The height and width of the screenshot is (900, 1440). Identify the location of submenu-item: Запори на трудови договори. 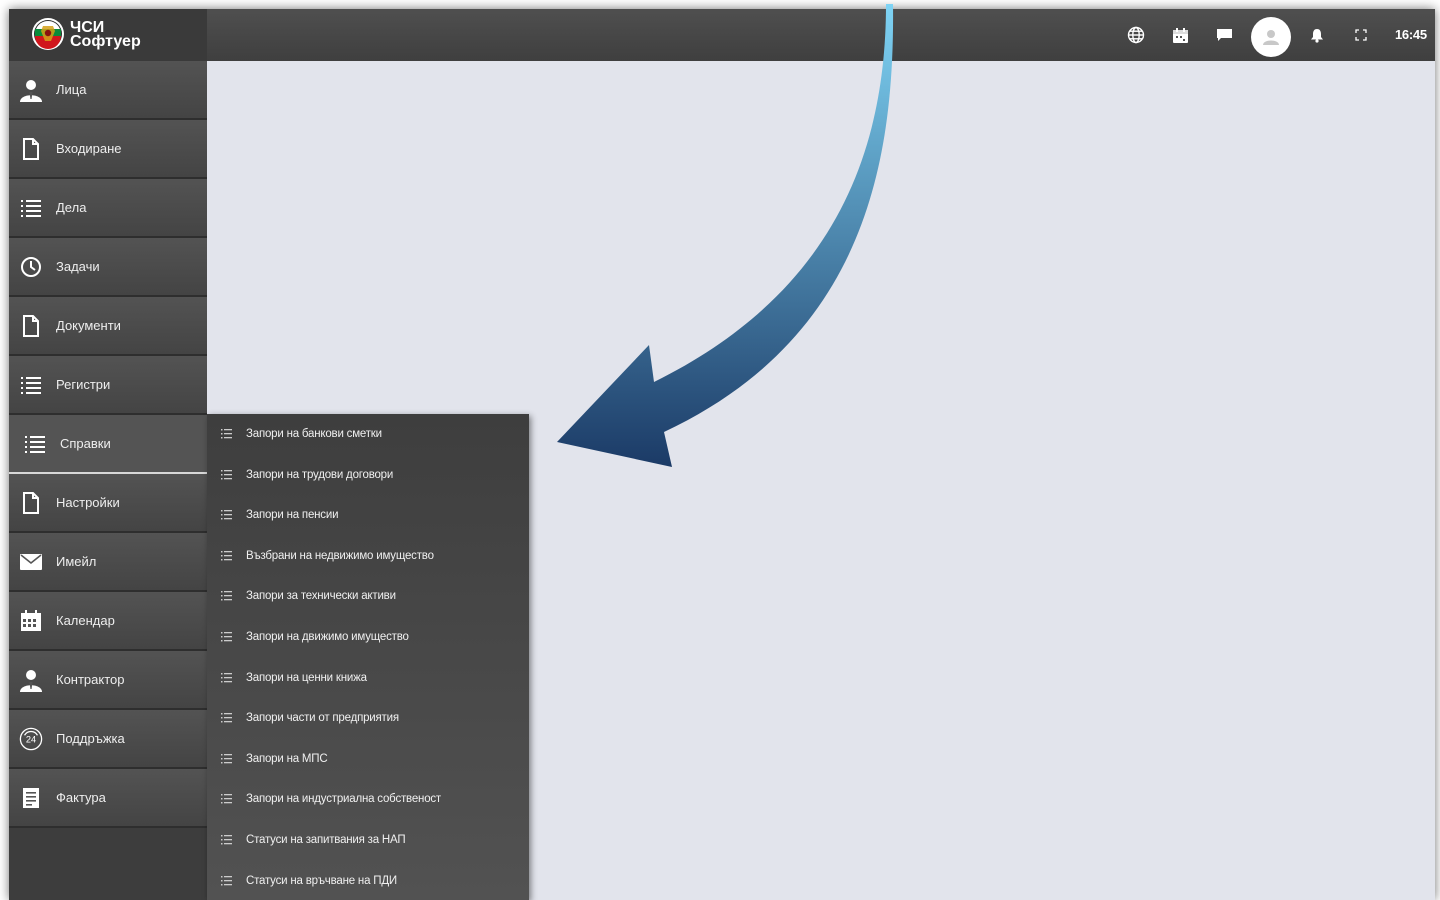
(368, 475).